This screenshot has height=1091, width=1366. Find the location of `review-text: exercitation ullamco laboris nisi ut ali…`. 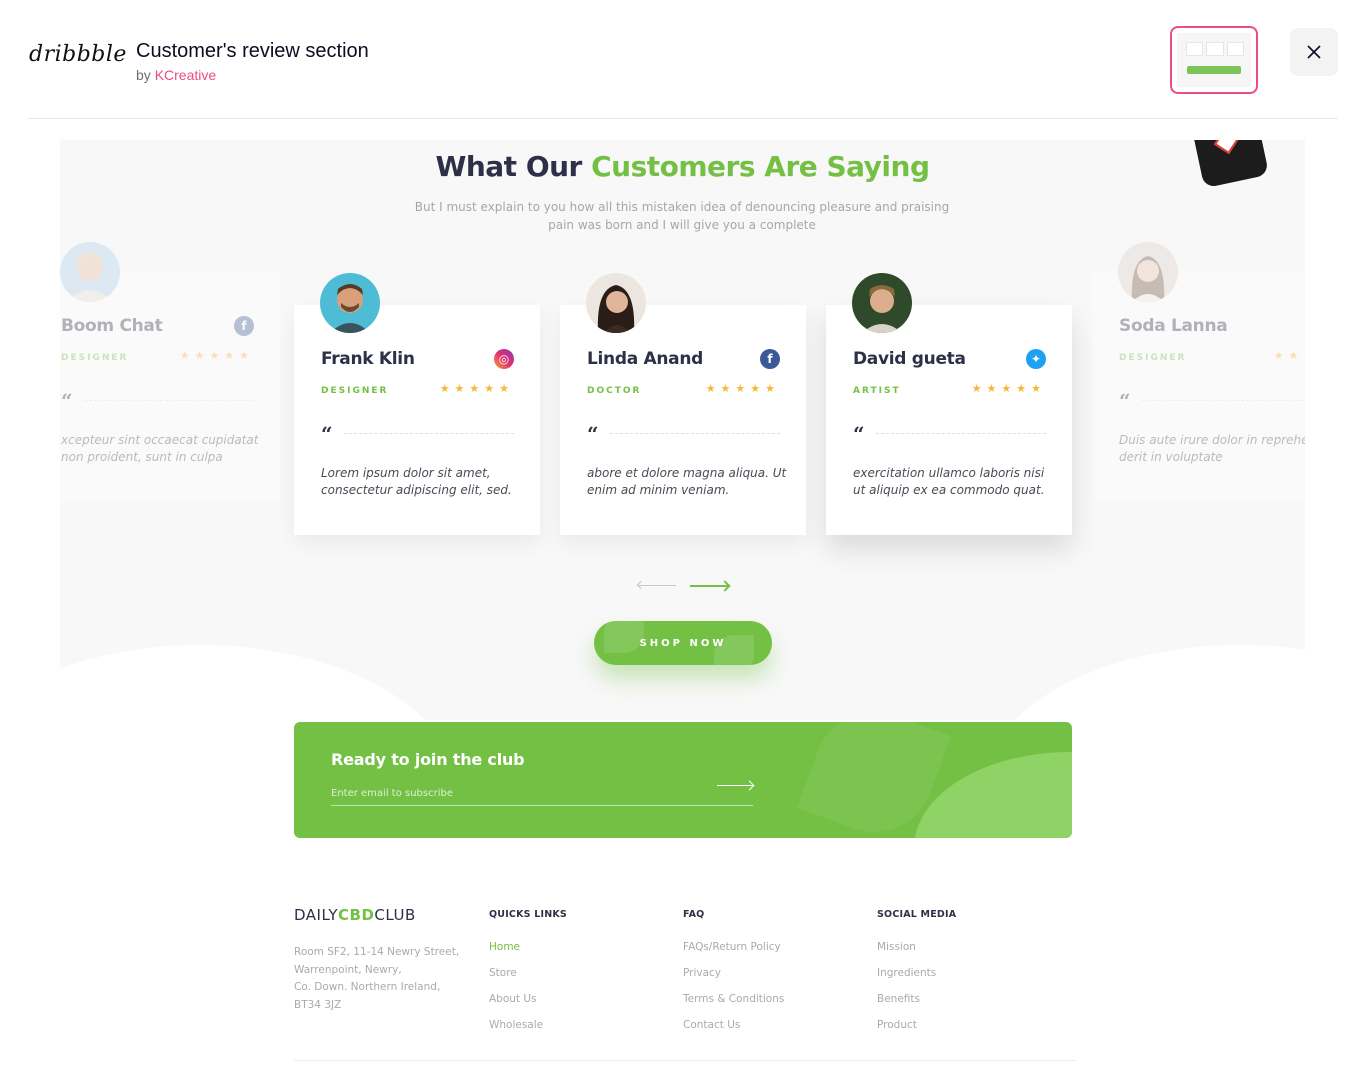

review-text: exercitation ullamco laboris nisi ut ali… is located at coordinates (949, 481).